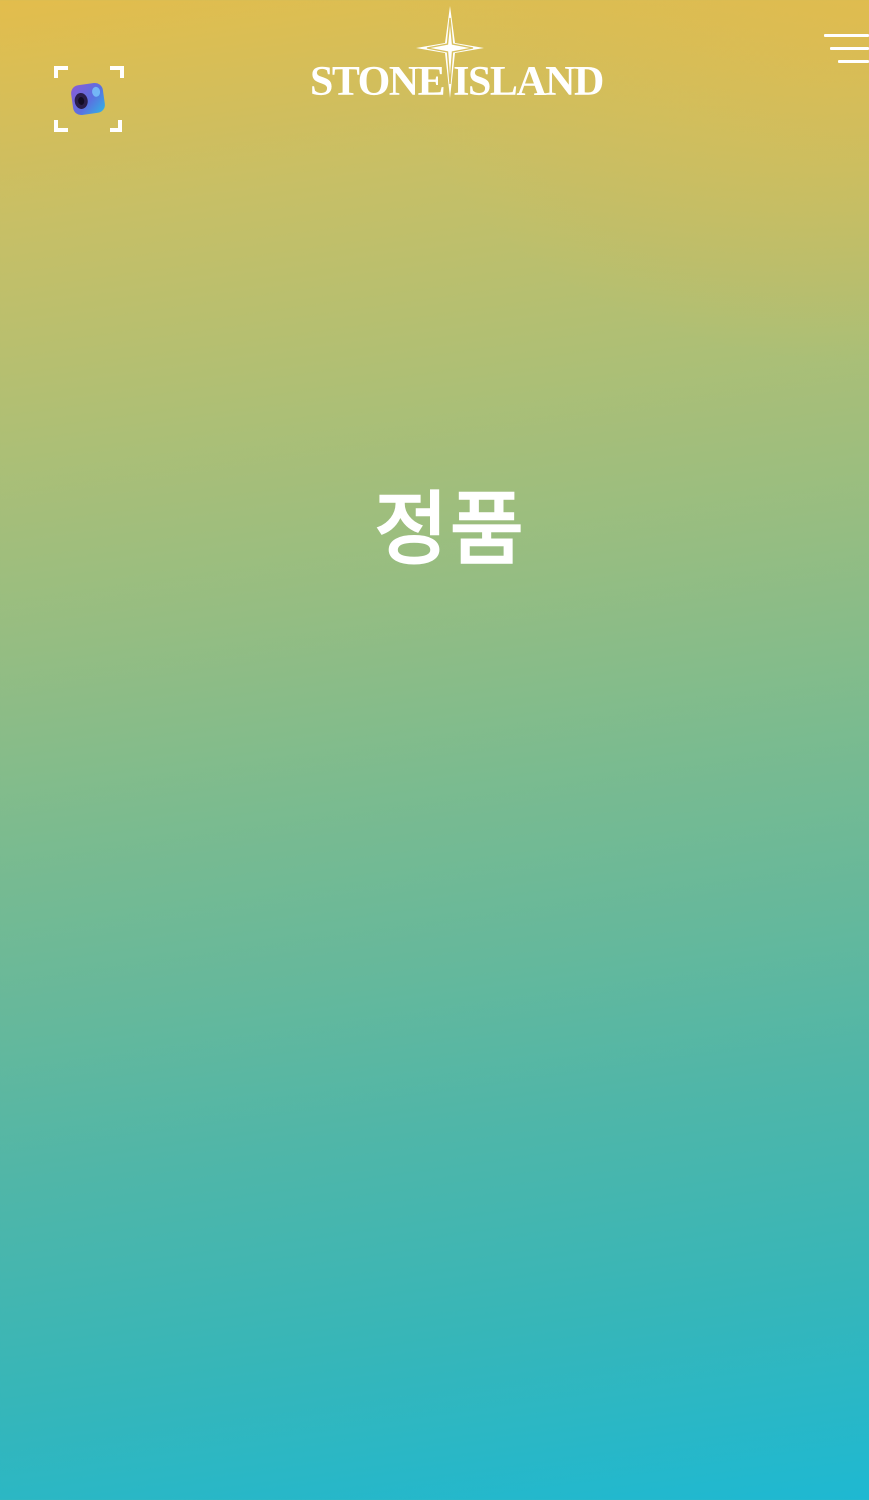 This screenshot has height=1500, width=869. Describe the element at coordinates (450, 529) in the screenshot. I see `page-headline: 정품` at that location.